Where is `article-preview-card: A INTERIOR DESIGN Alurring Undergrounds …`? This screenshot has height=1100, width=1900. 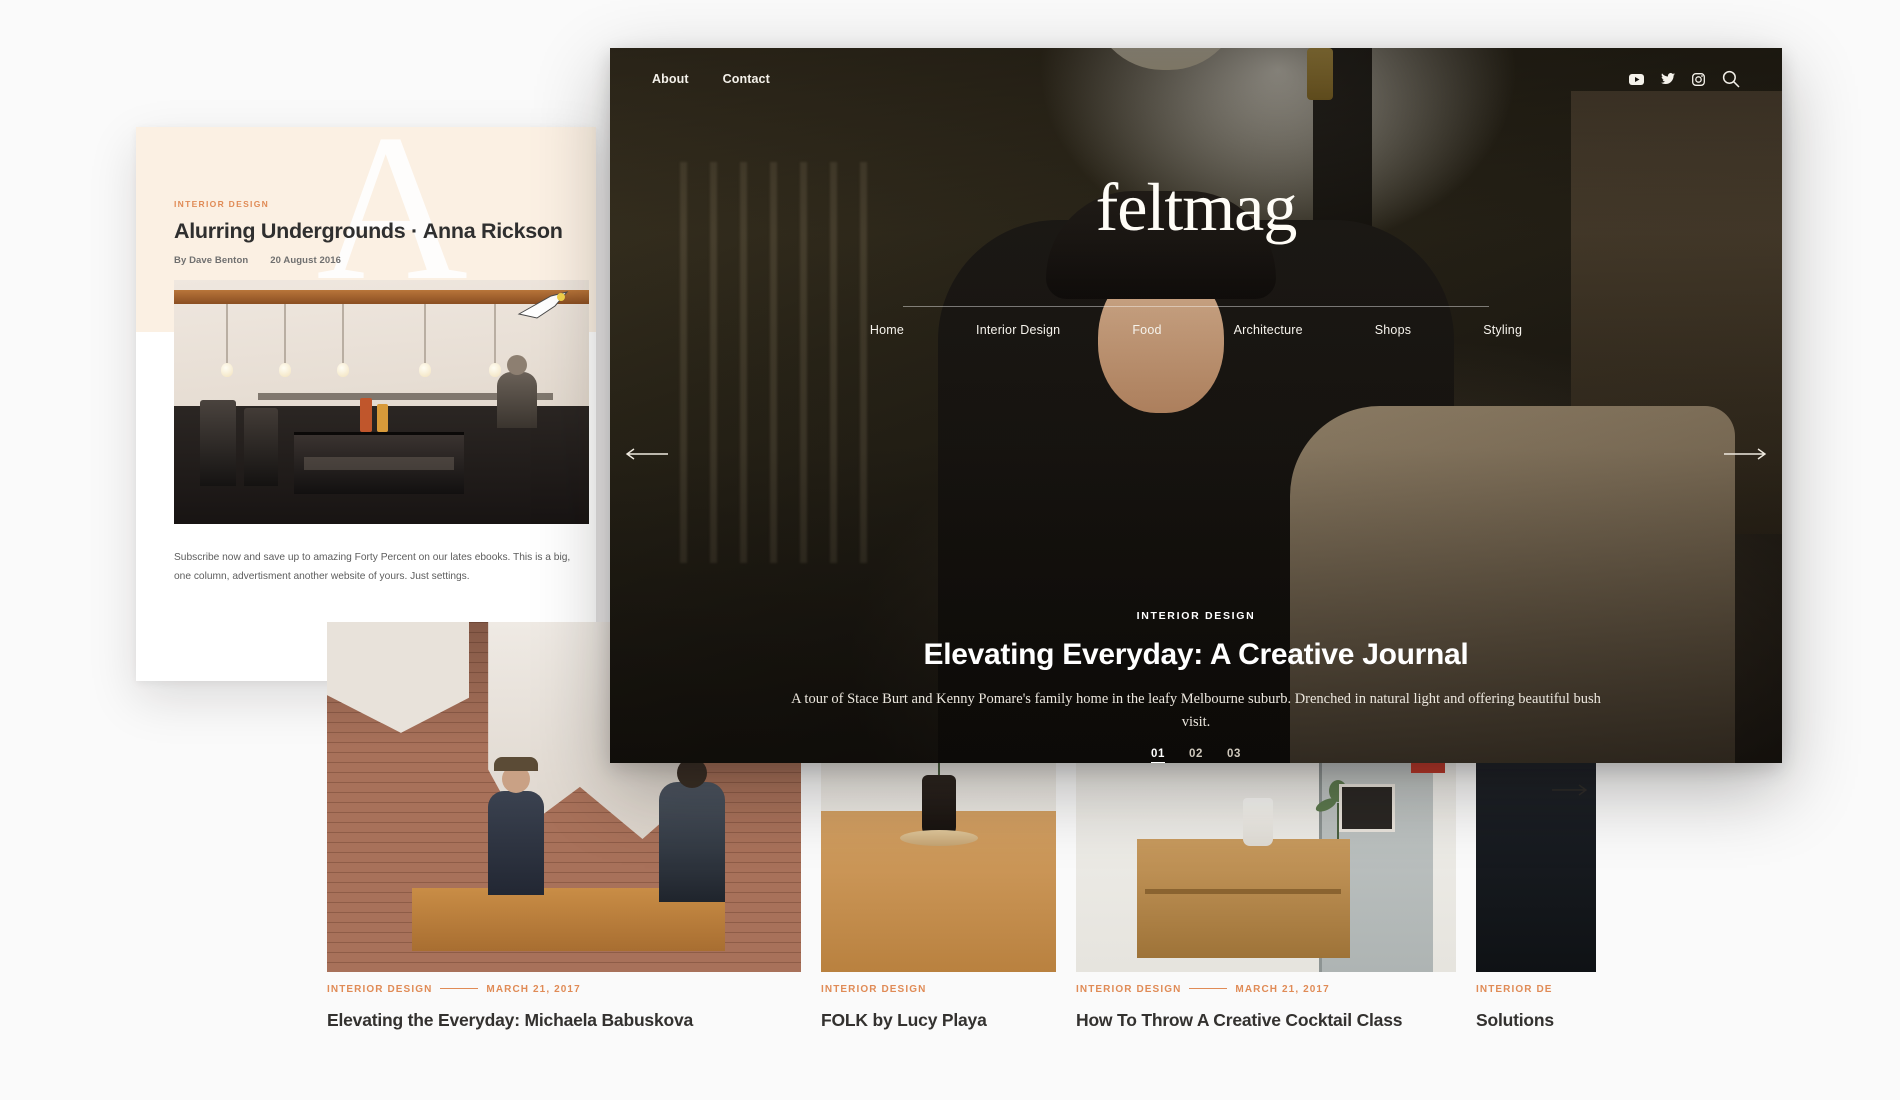
article-preview-card: A INTERIOR DESIGN Alurring Undergrounds … is located at coordinates (366, 404).